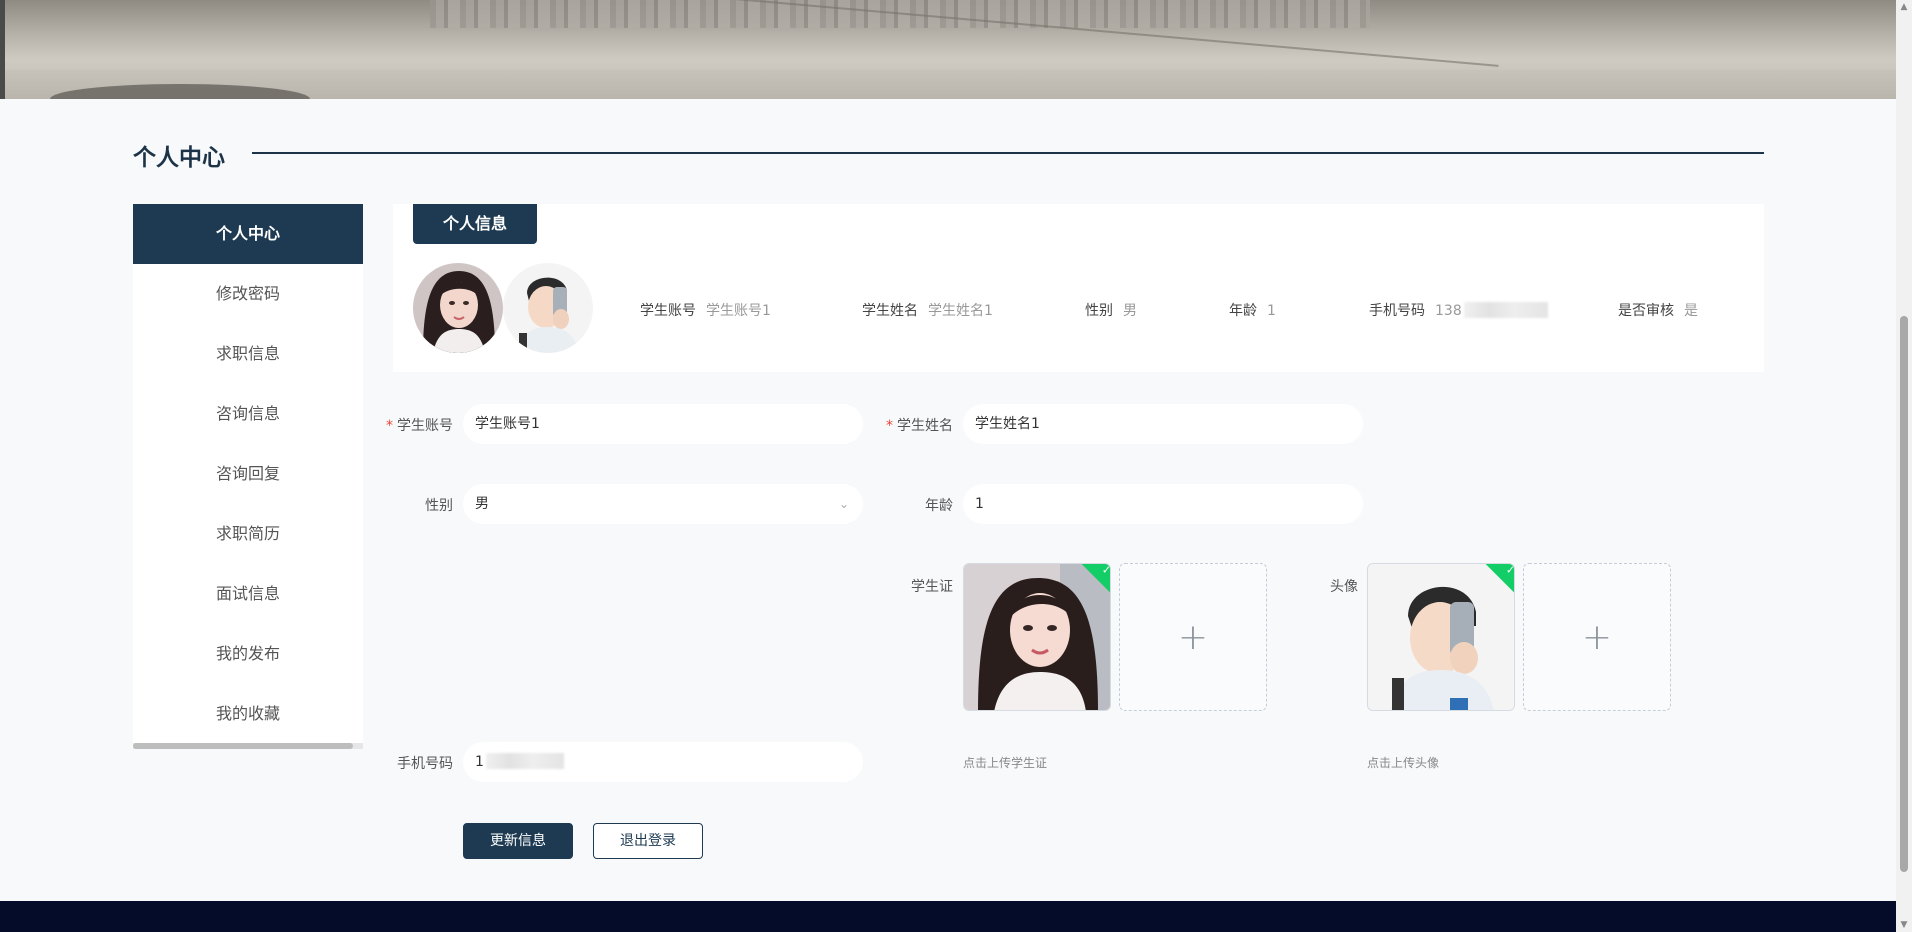  I want to click on avatar-upload: +, so click(1597, 637).